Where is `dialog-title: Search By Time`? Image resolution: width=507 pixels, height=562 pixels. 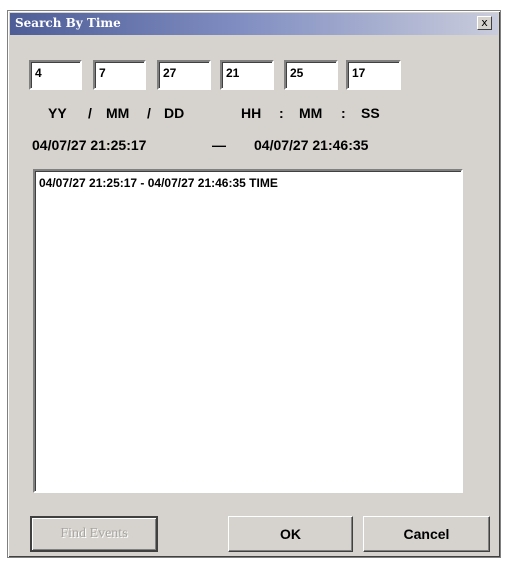 dialog-title: Search By Time is located at coordinates (68, 23).